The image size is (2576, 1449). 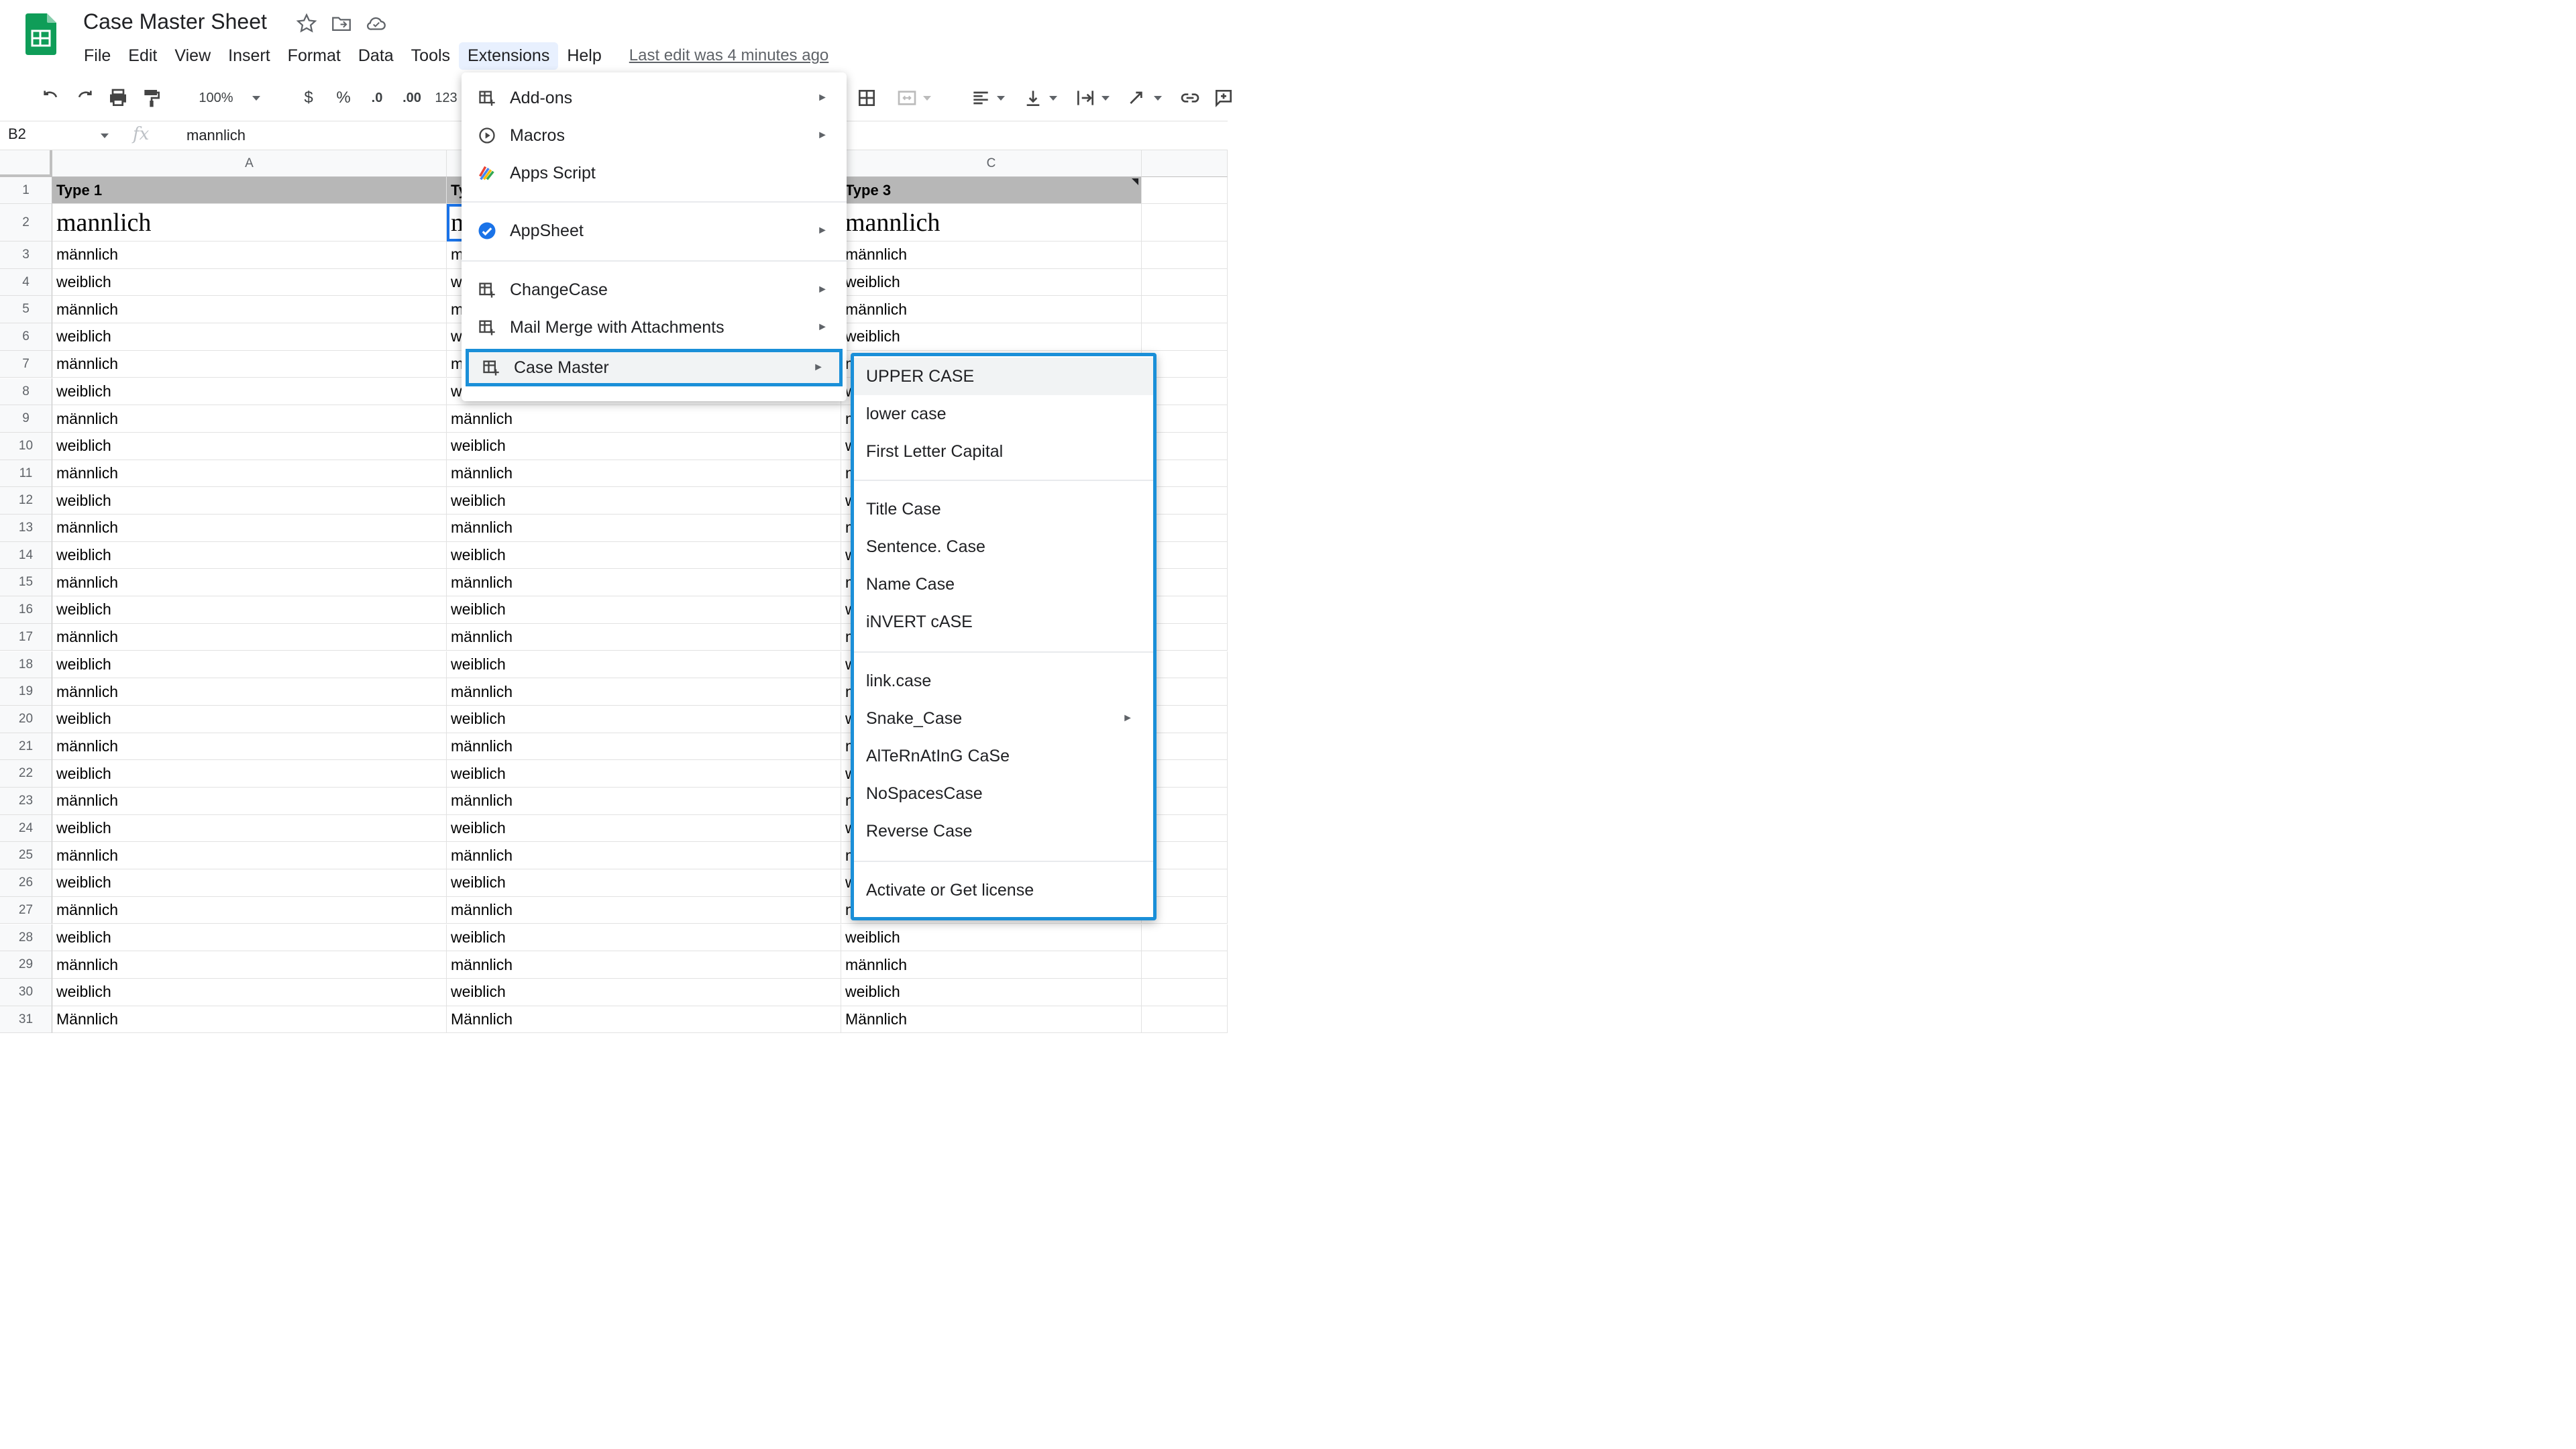 What do you see at coordinates (343, 98) in the screenshot?
I see `percent-format-button: %` at bounding box center [343, 98].